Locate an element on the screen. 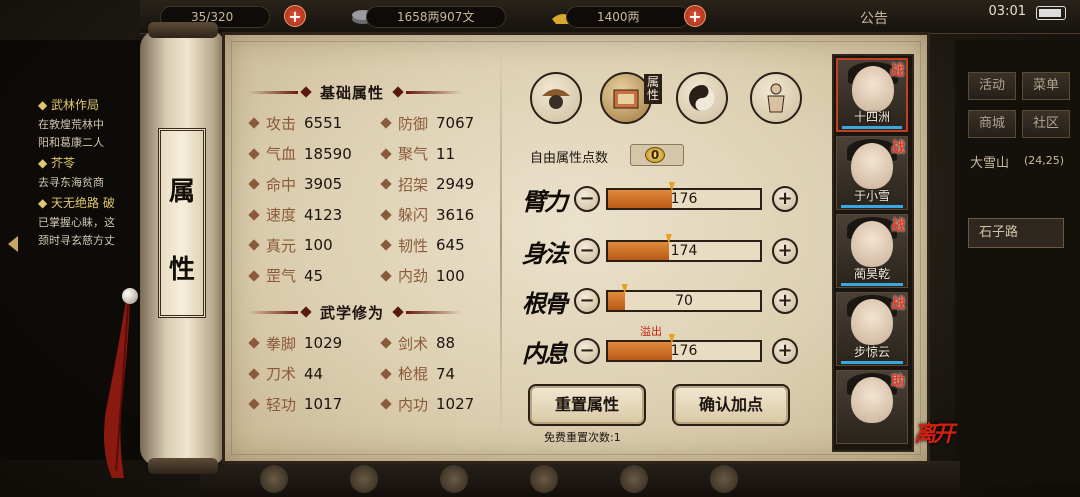 The height and width of the screenshot is (497, 1080). stat-row: 内劲 100 is located at coordinates (422, 276).